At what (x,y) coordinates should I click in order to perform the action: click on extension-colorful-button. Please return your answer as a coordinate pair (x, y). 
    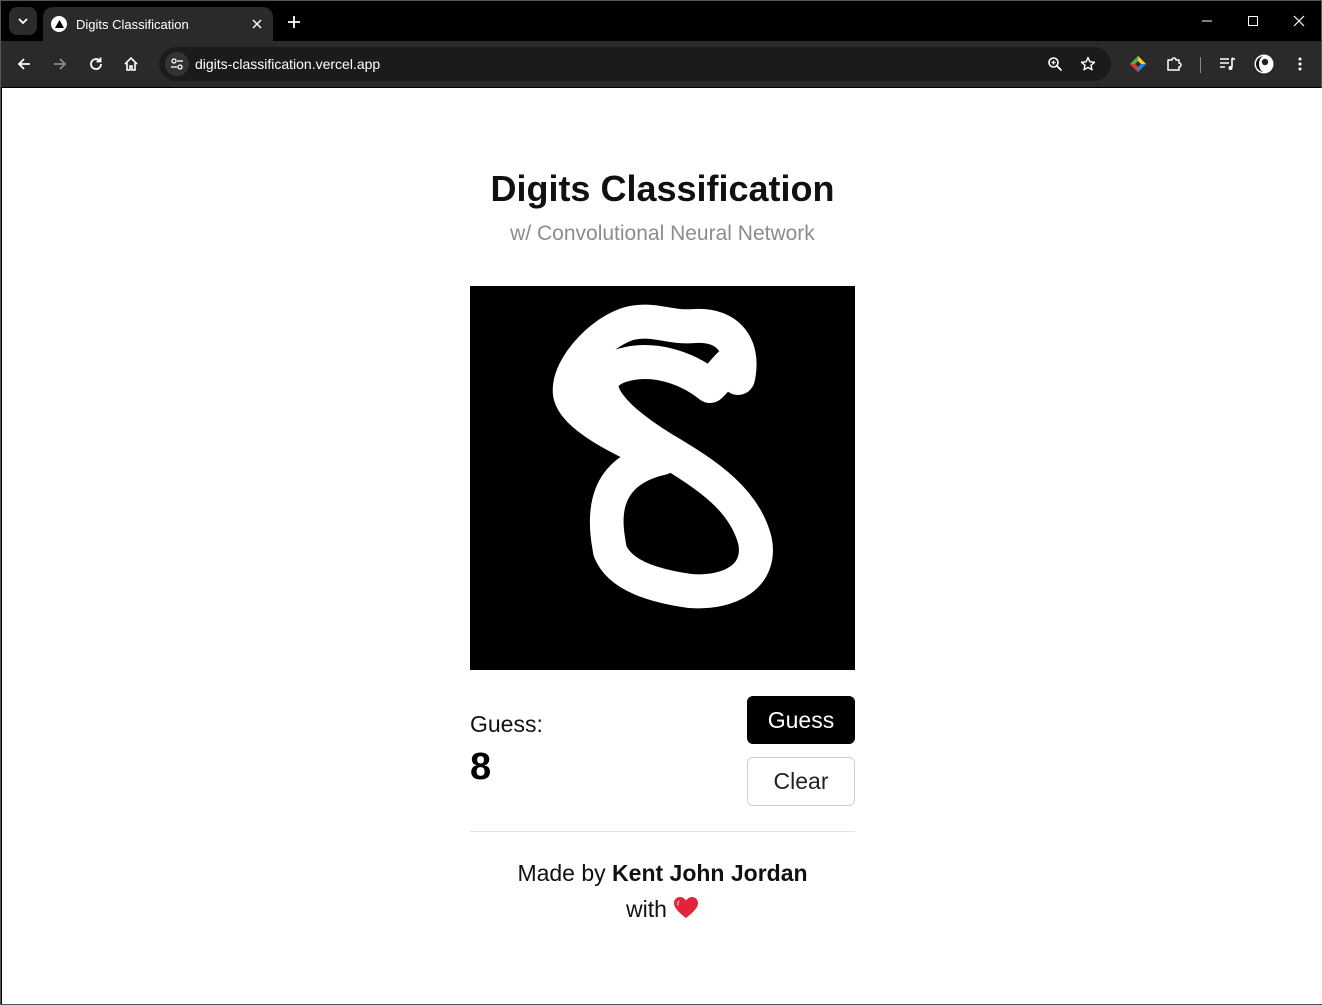
    Looking at the image, I should click on (1138, 64).